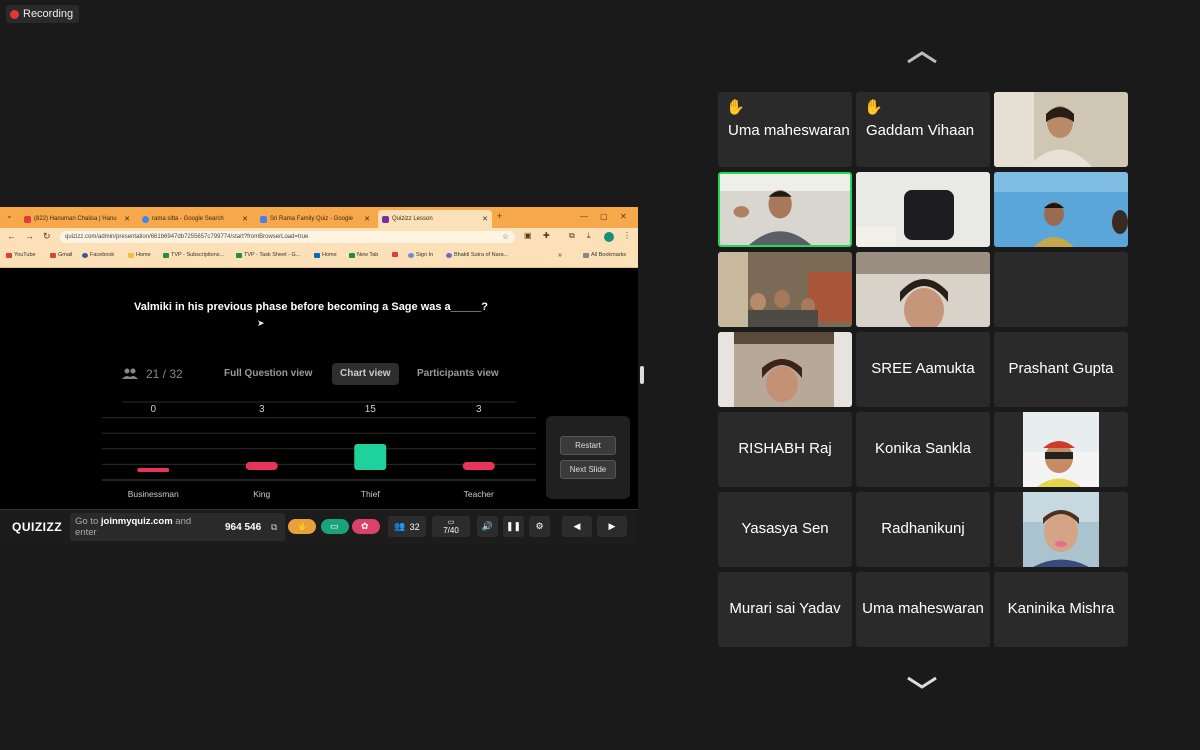 The image size is (1200, 750). What do you see at coordinates (268, 374) in the screenshot?
I see `tab-full-question-view: Full Question view` at bounding box center [268, 374].